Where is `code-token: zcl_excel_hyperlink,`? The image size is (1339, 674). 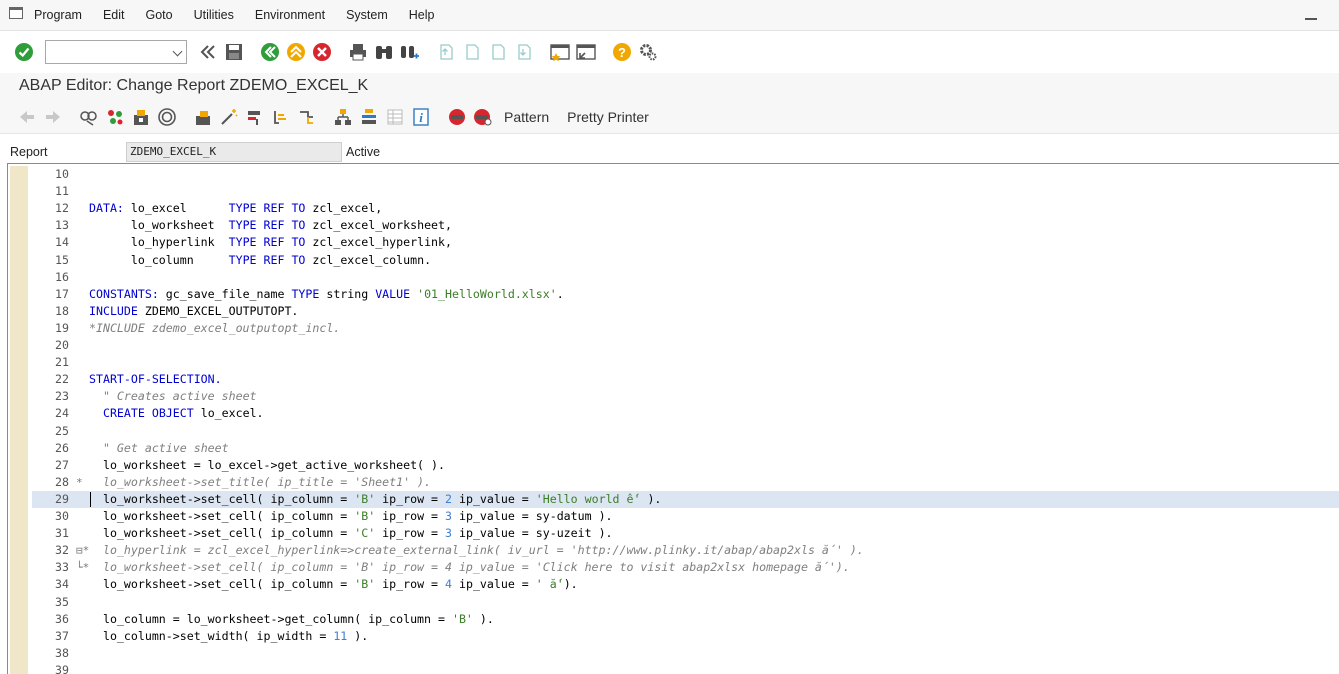
code-token: zcl_excel_hyperlink, is located at coordinates (379, 242).